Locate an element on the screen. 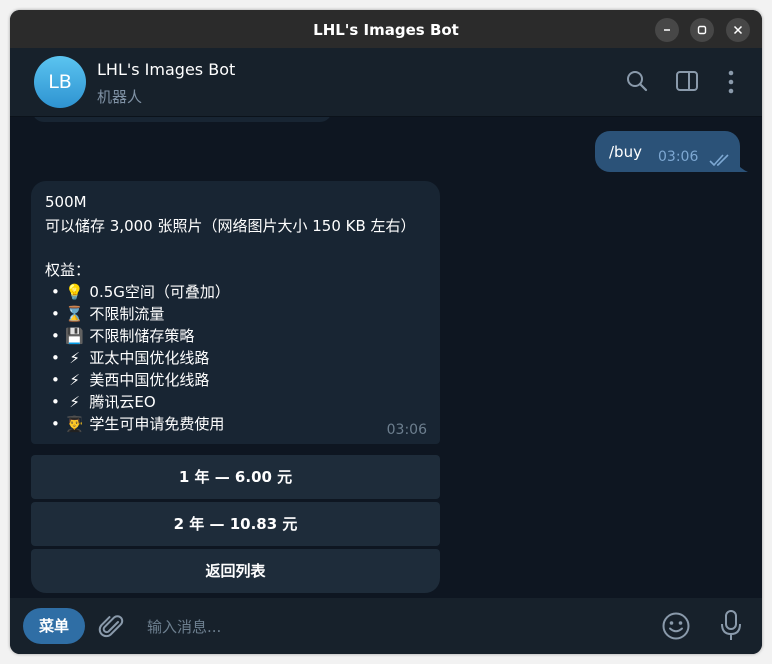  benefit-text: 亚太中国优化线路 is located at coordinates (149, 358).